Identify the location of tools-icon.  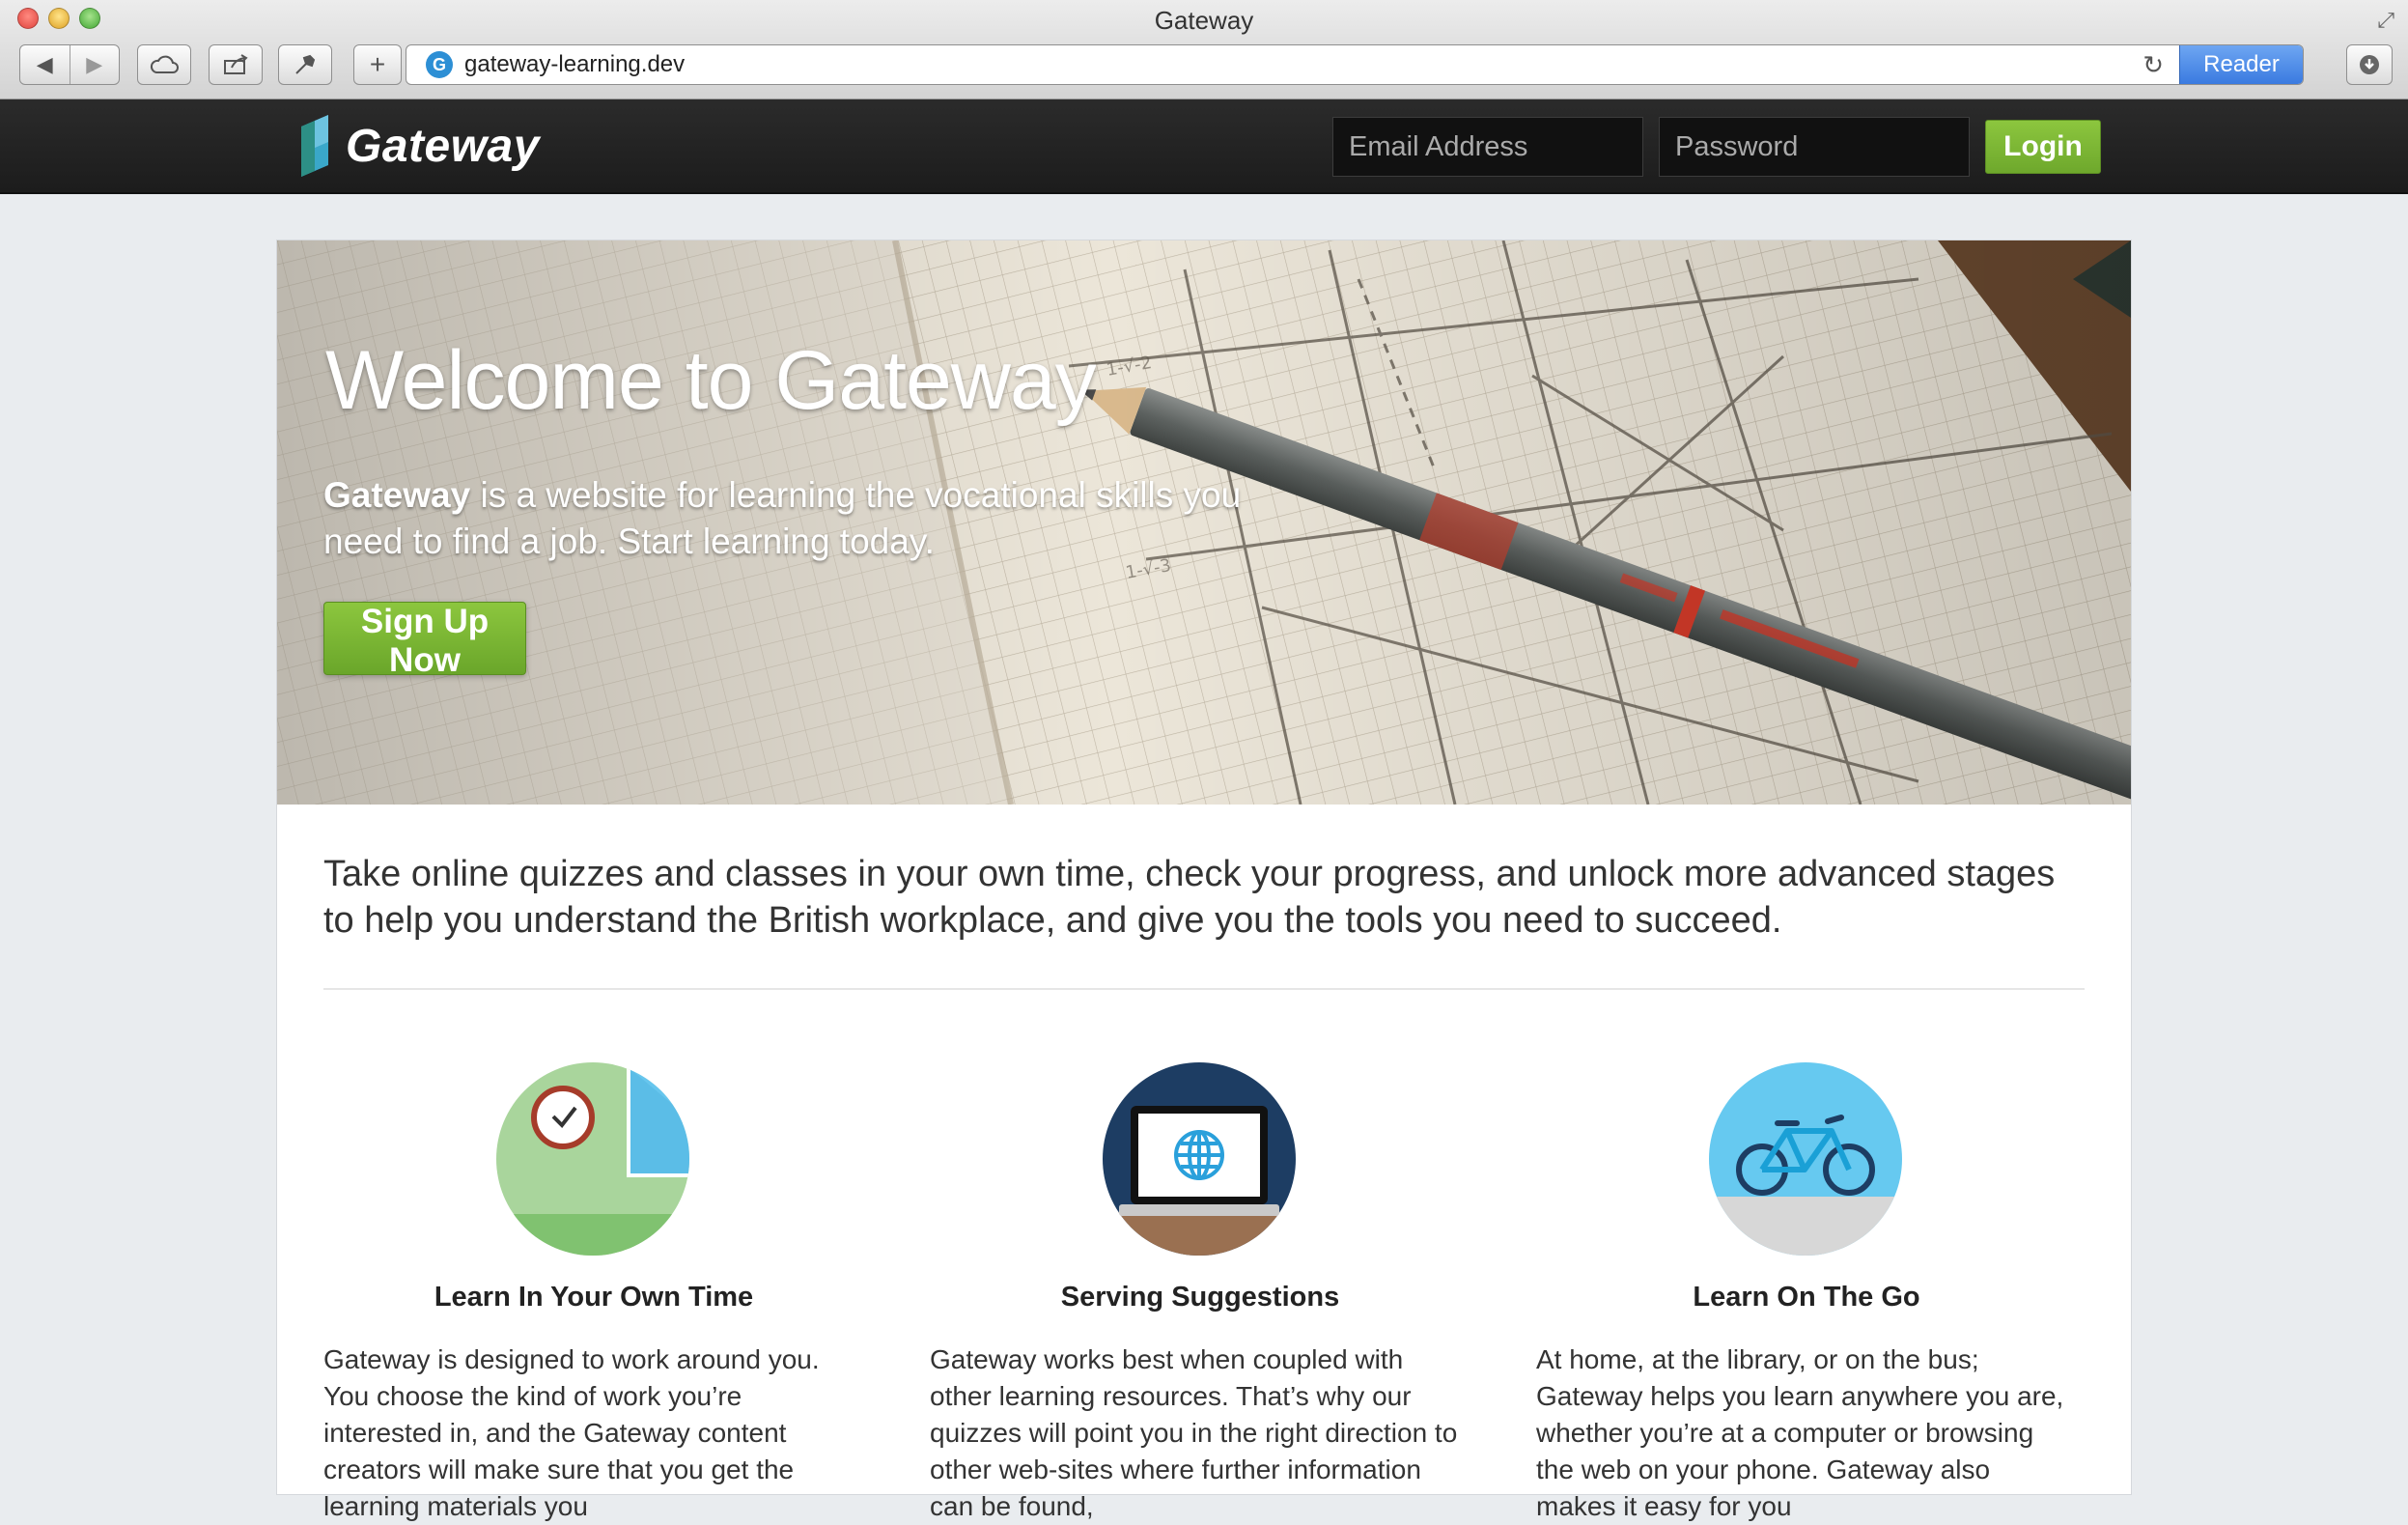
(306, 64).